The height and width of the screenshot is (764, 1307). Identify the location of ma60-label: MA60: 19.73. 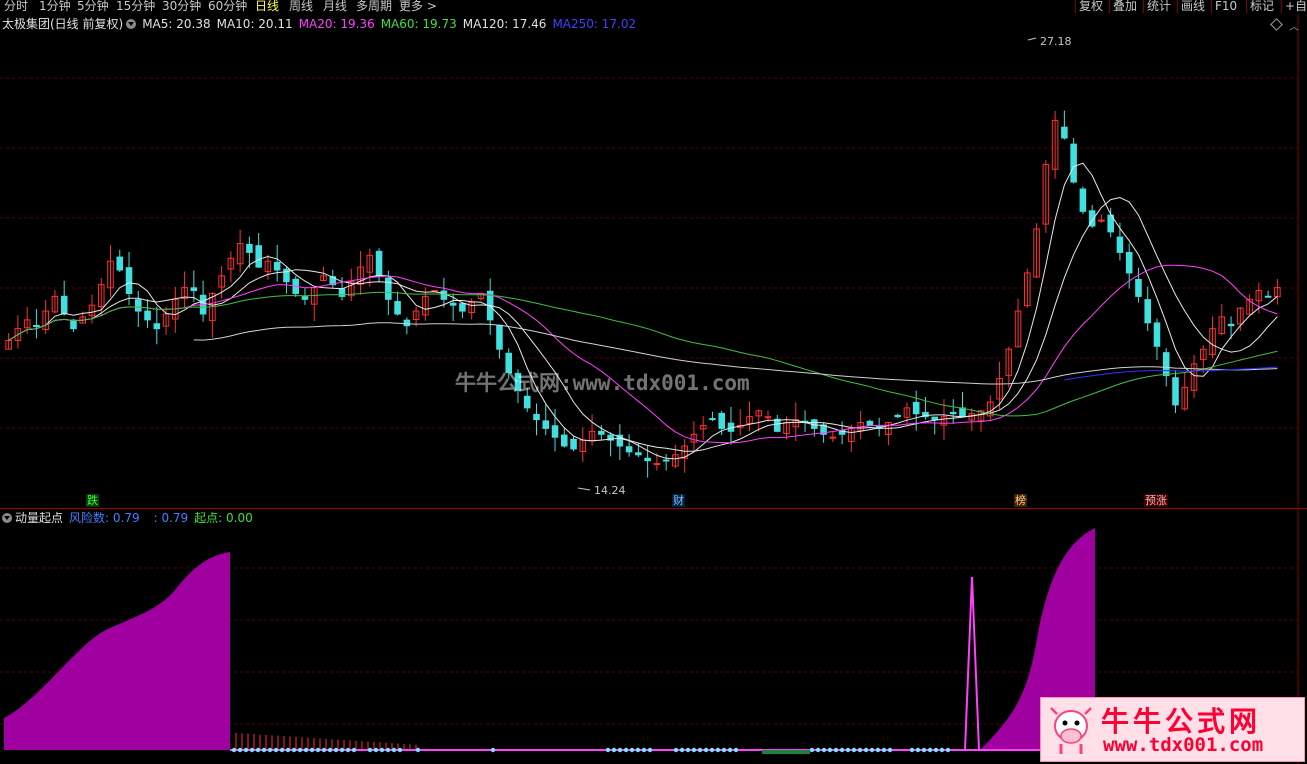
(418, 24).